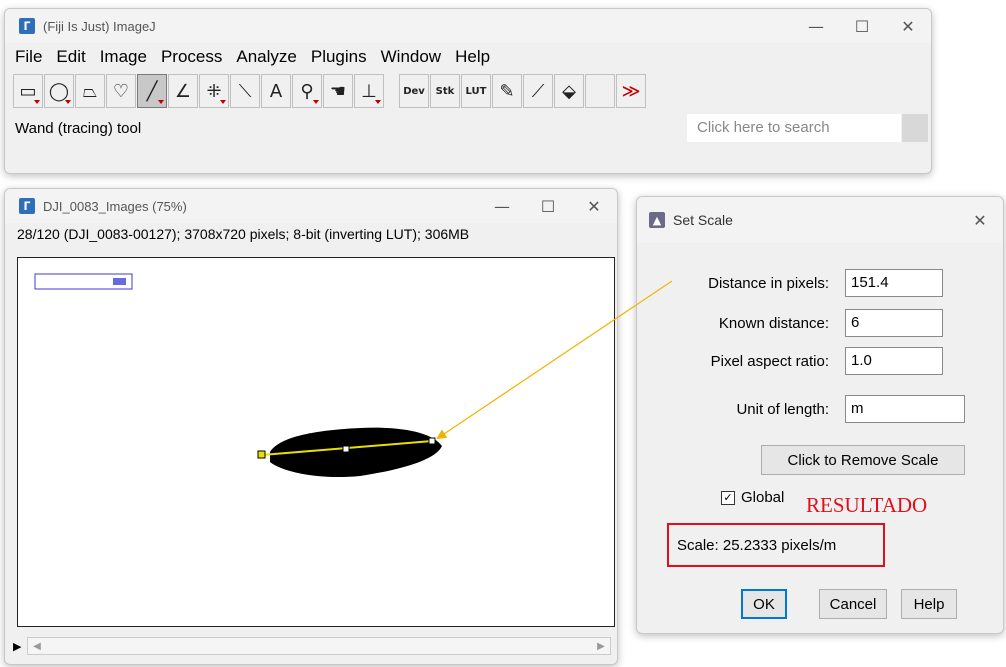  Describe the element at coordinates (794, 128) in the screenshot. I see `search-input: Click here to search` at that location.